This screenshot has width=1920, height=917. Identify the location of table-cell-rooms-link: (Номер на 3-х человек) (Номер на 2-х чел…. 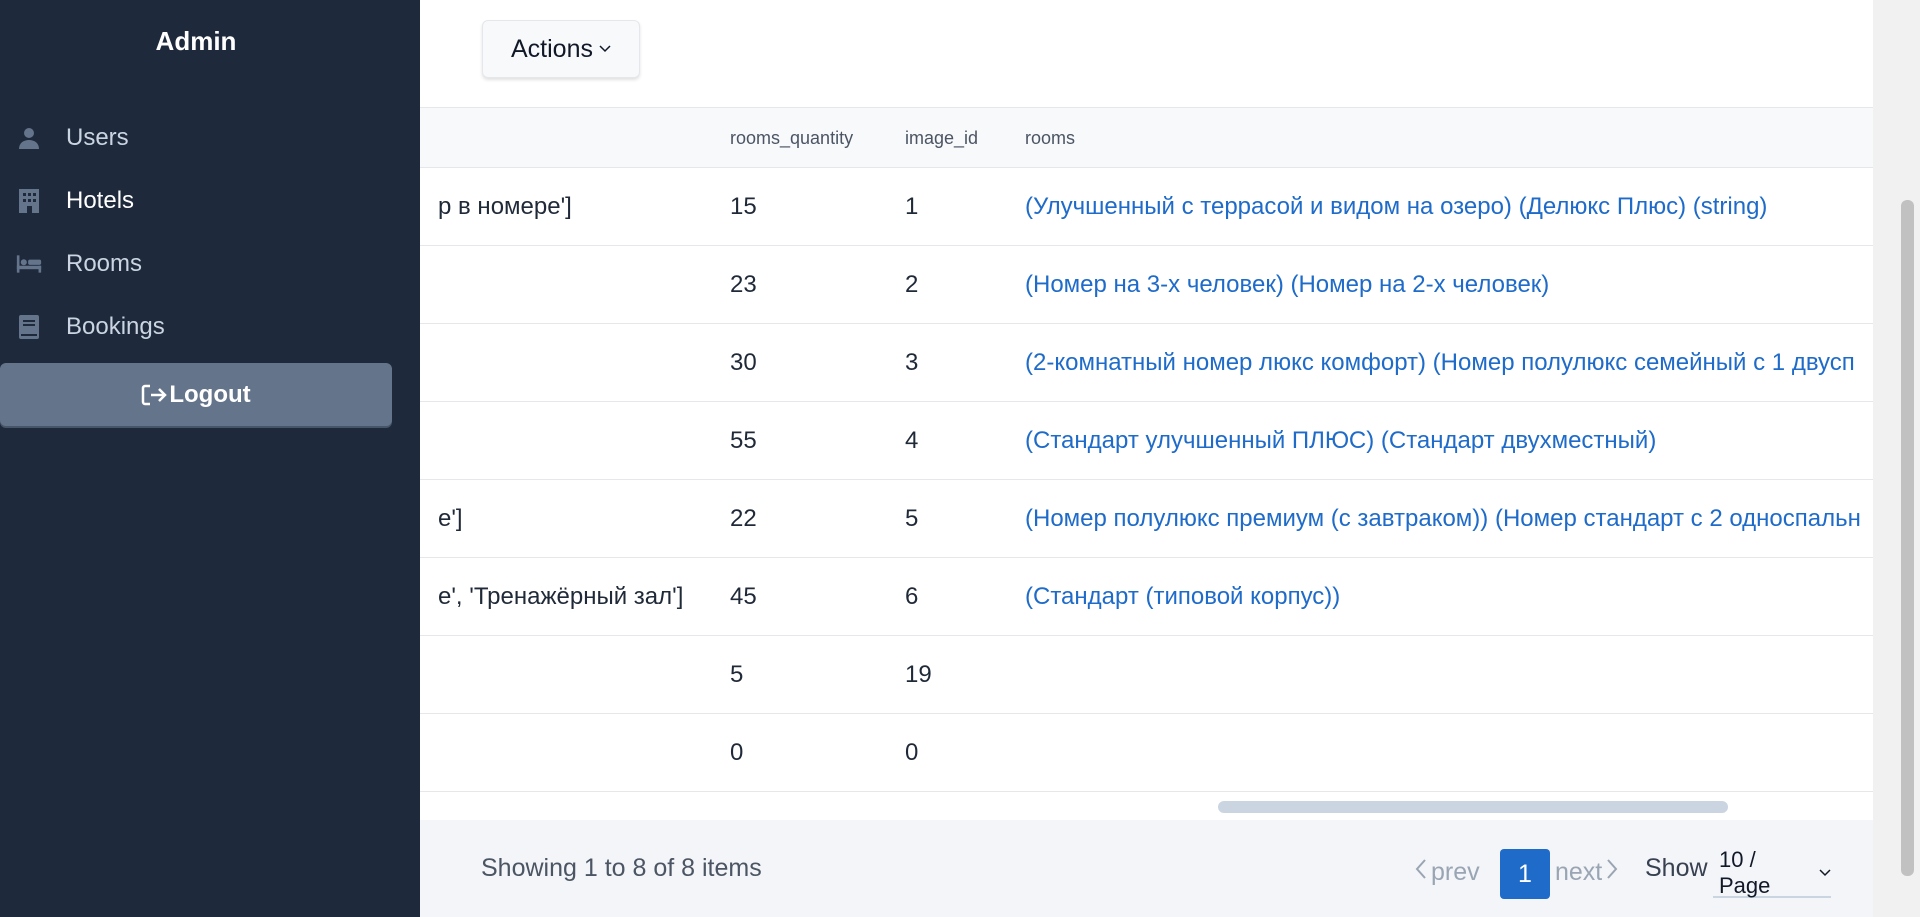
(1287, 285).